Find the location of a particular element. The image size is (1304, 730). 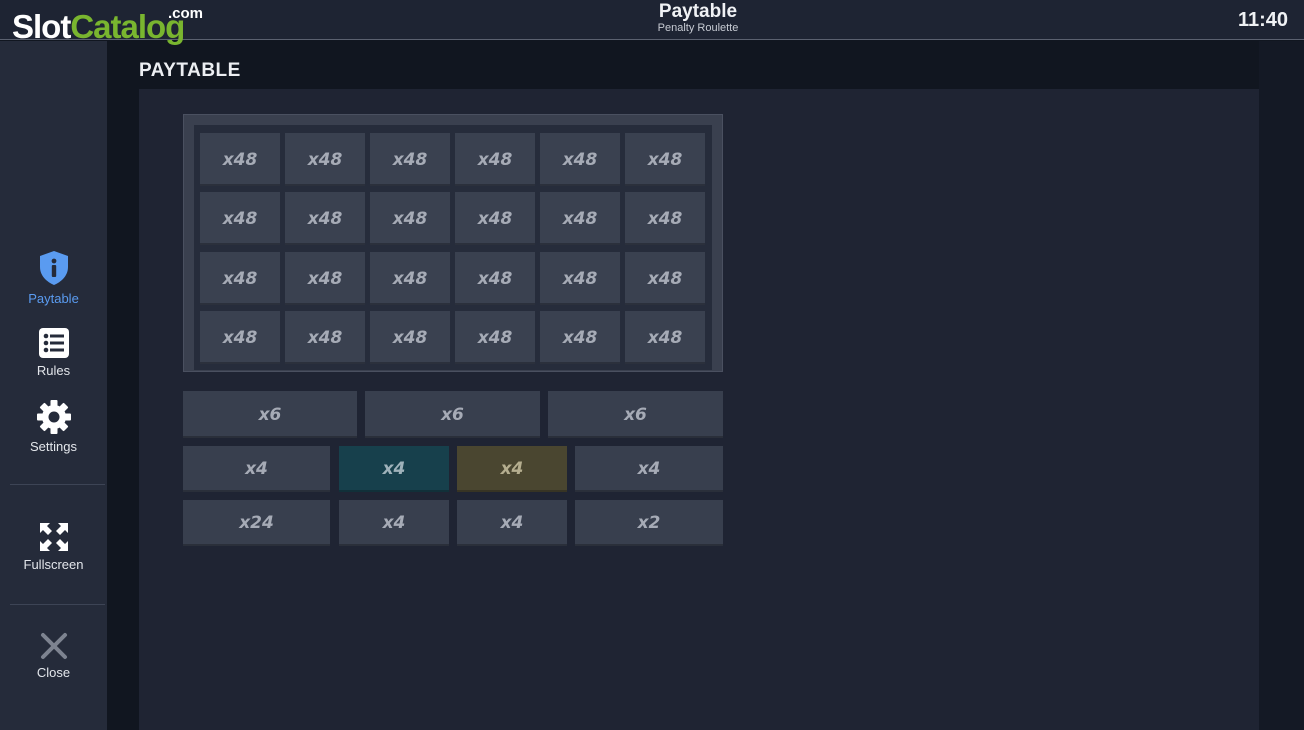

section-title: PAYTABLE is located at coordinates (190, 70).